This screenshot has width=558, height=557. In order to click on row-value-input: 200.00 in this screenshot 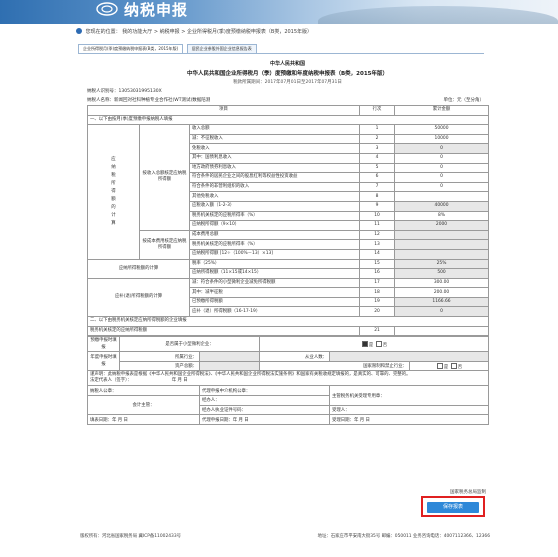, I will do `click(442, 292)`.